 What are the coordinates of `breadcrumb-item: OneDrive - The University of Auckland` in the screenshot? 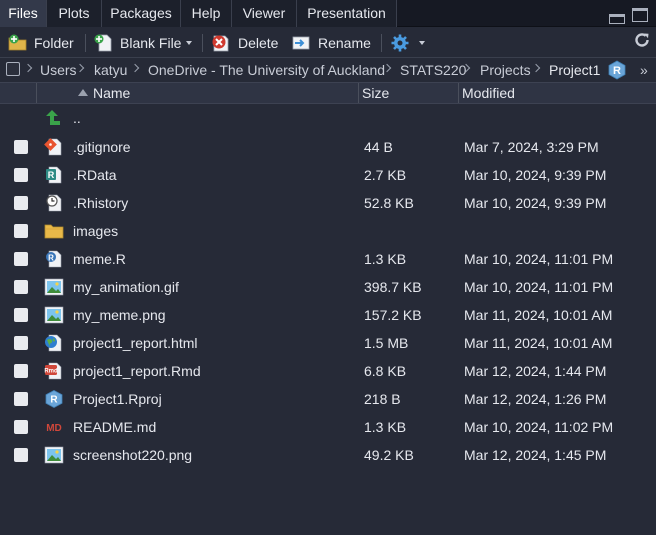 It's located at (266, 70).